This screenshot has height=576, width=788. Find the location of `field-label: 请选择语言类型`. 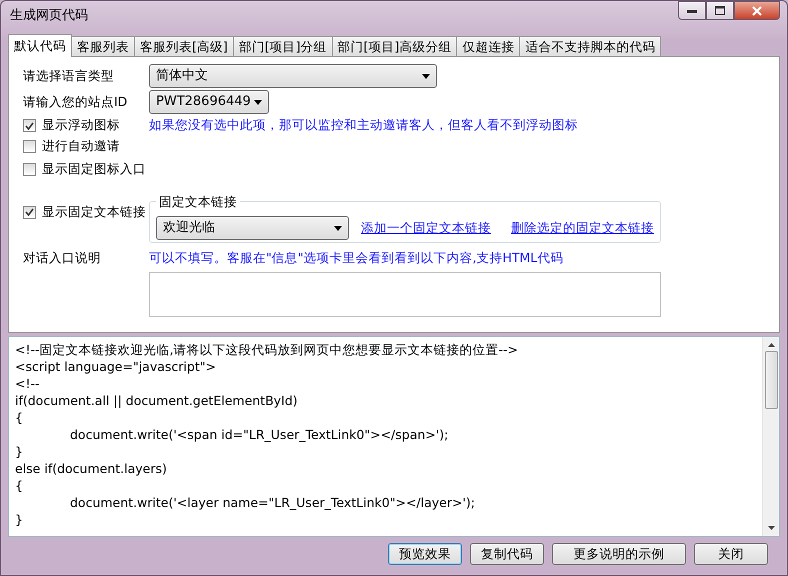

field-label: 请选择语言类型 is located at coordinates (69, 75).